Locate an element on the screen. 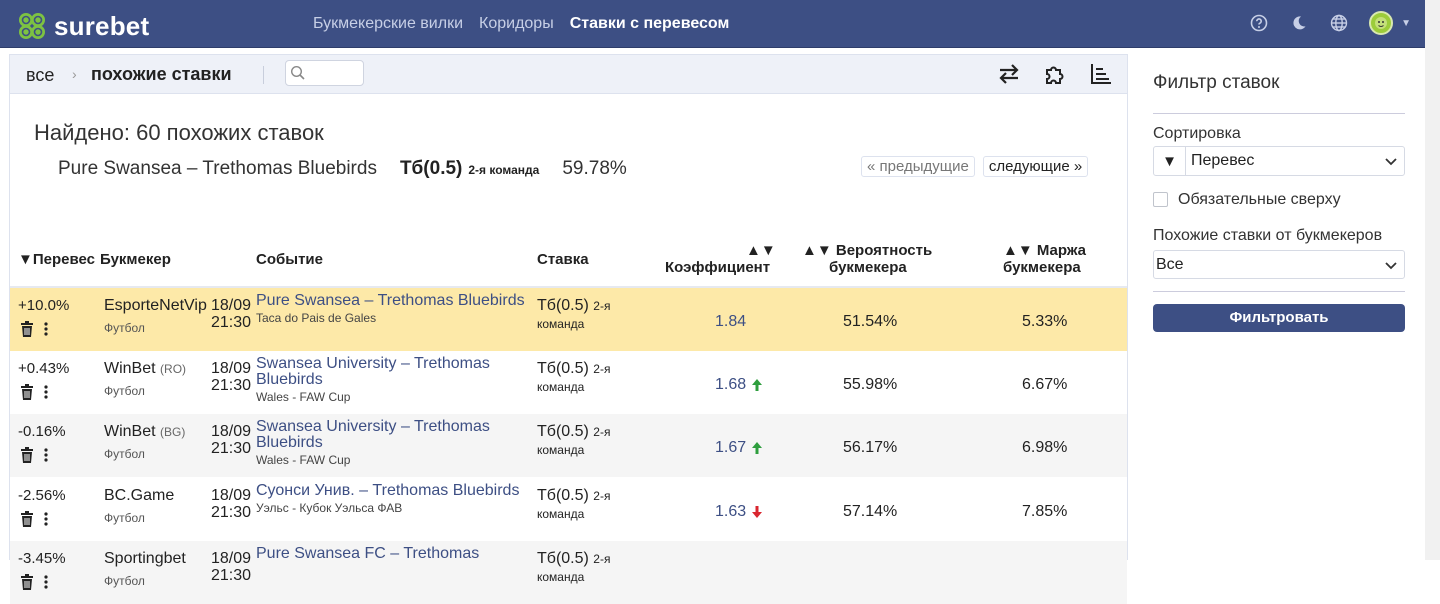  bookmaker-label: EsporteNetVip is located at coordinates (155, 305).